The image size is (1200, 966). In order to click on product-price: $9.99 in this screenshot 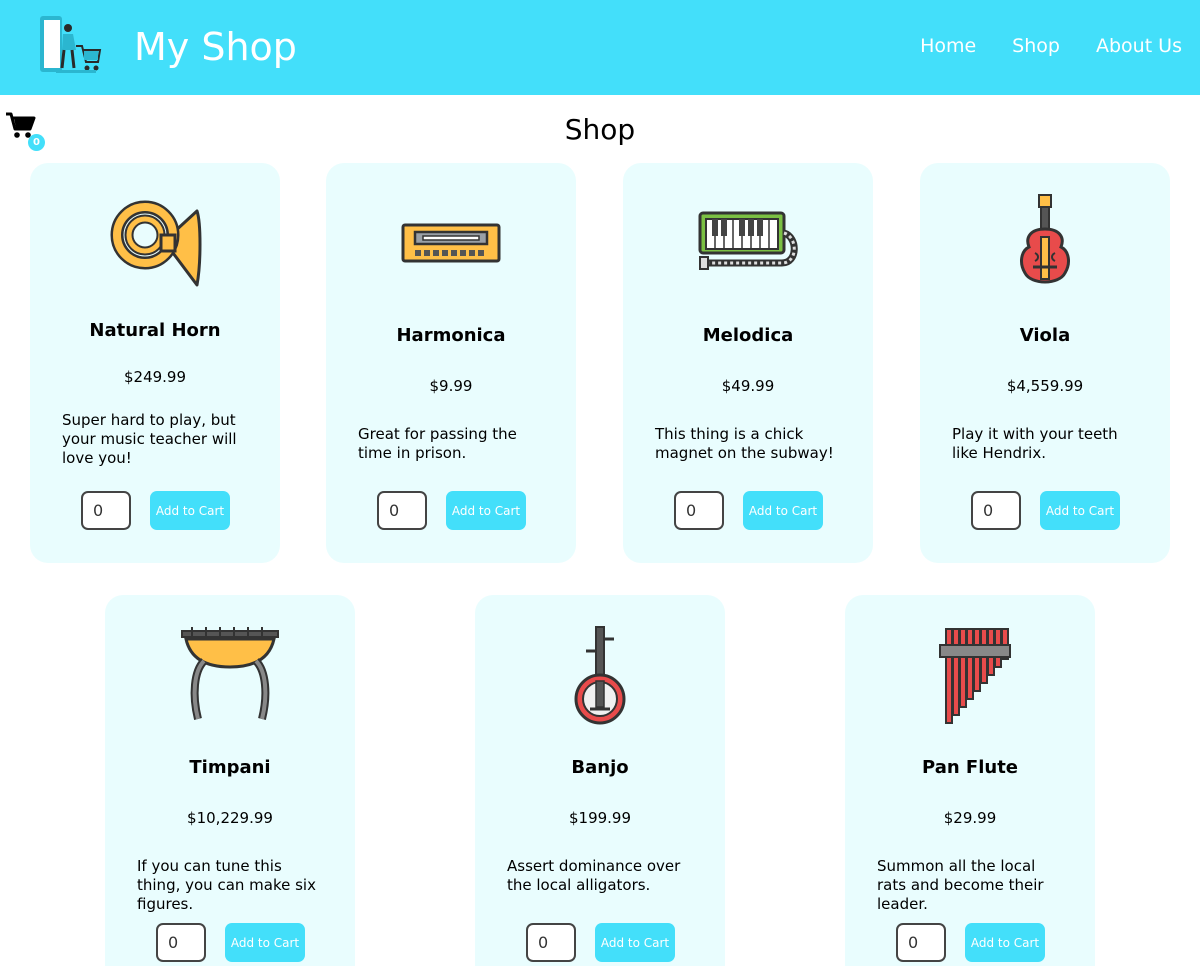, I will do `click(451, 386)`.